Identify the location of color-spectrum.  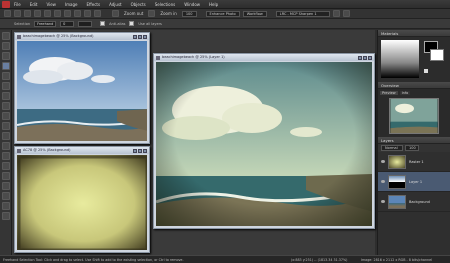
(400, 59).